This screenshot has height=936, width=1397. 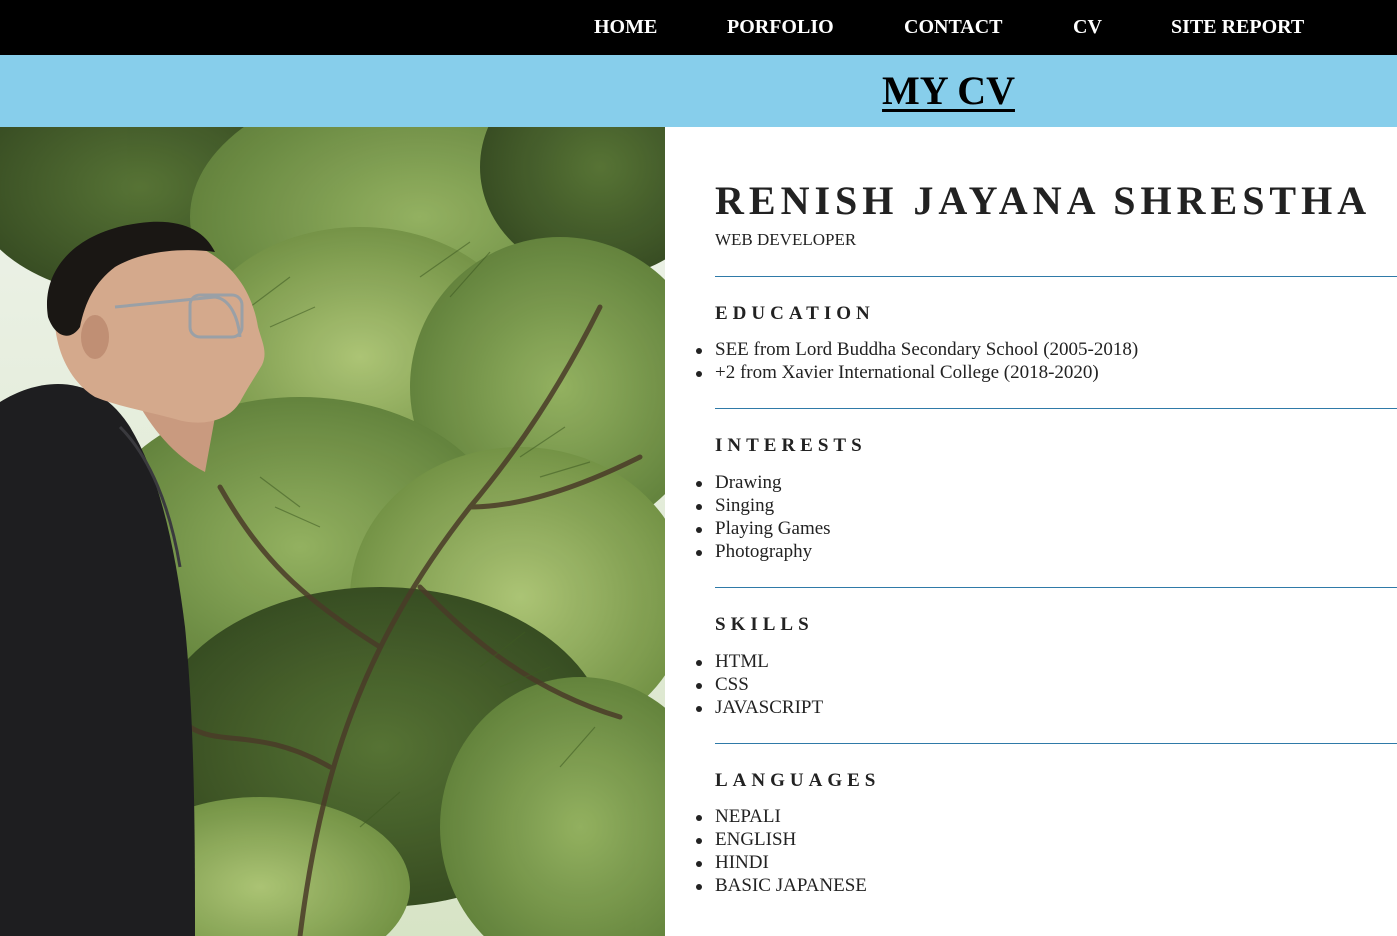 I want to click on languages-list: NEPALI ENGLISH HINDI BASIC JAPANESE, so click(x=781, y=851).